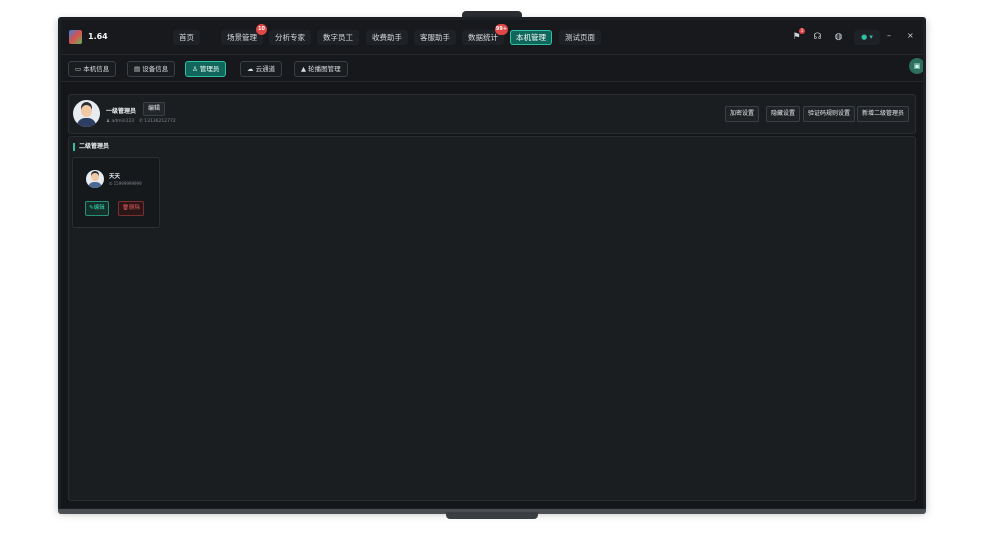  What do you see at coordinates (783, 114) in the screenshot?
I see `hide-settings-button: 隐藏设置` at bounding box center [783, 114].